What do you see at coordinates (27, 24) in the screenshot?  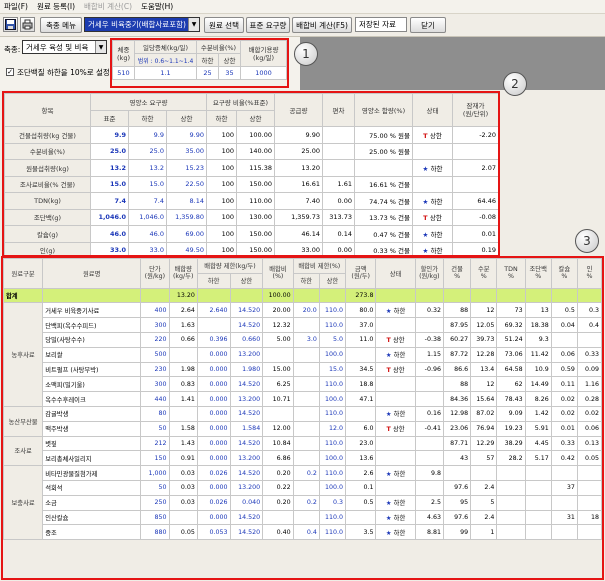 I see `print-icon` at bounding box center [27, 24].